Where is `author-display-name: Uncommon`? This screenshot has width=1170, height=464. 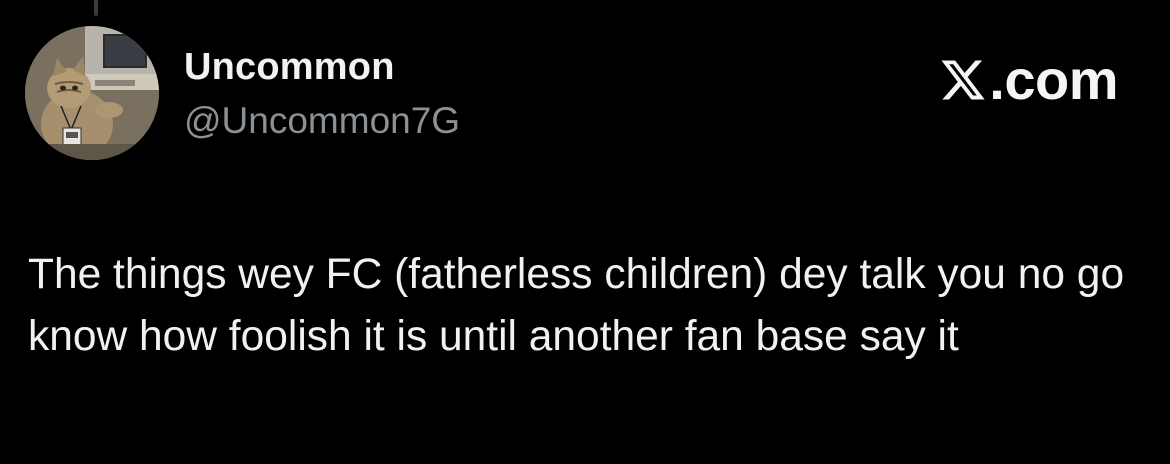 author-display-name: Uncommon is located at coordinates (289, 67).